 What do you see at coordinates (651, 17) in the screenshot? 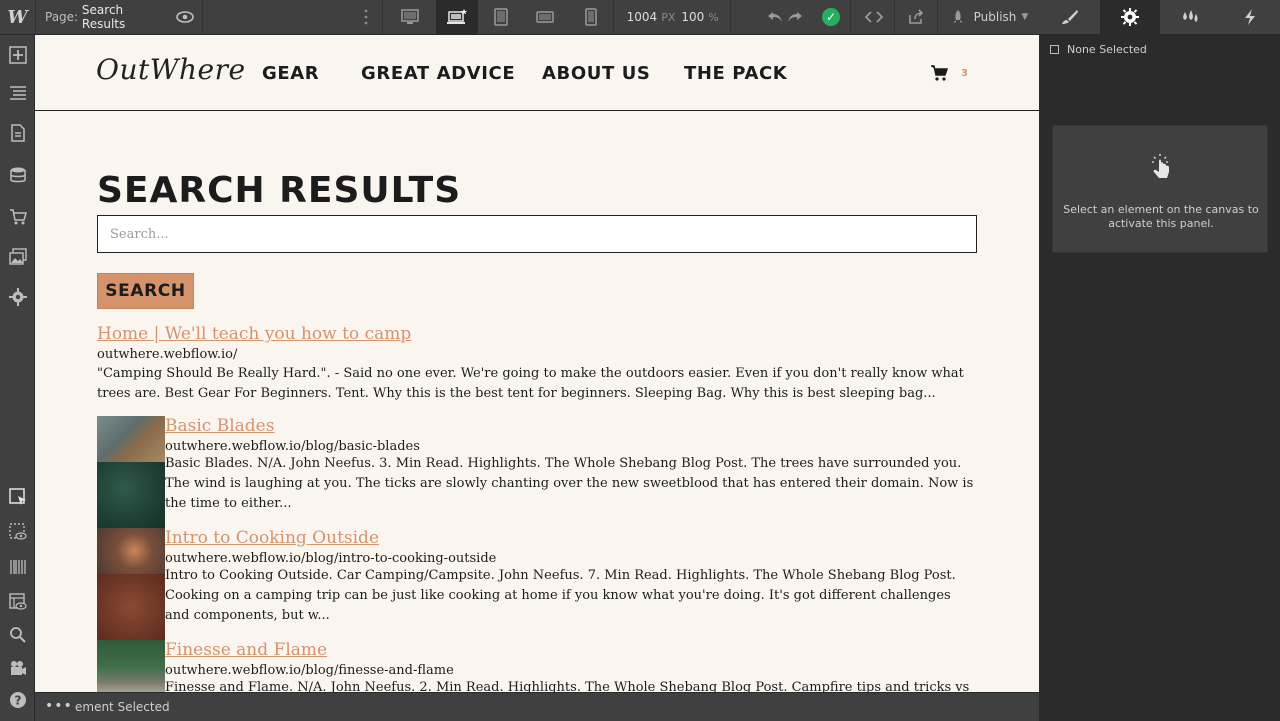
I see `canvas-width-field: 1004 PX` at bounding box center [651, 17].